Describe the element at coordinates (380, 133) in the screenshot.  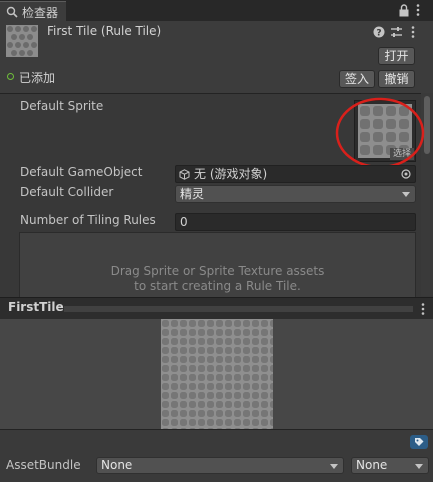
I see `annotation-circle` at that location.